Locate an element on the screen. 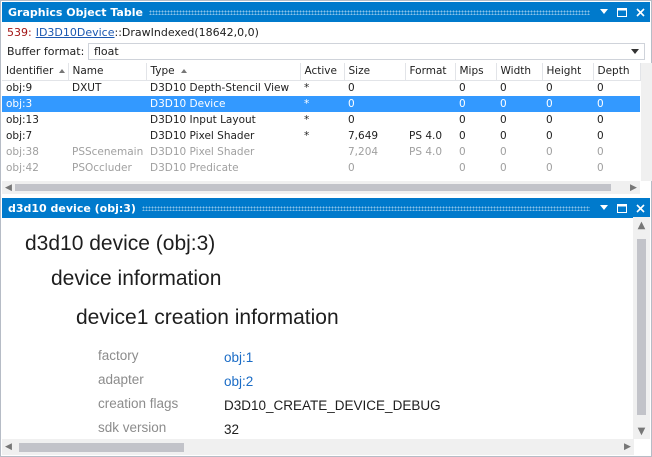 The image size is (652, 457). cell-type: D3D10 Pixel Shader is located at coordinates (202, 136).